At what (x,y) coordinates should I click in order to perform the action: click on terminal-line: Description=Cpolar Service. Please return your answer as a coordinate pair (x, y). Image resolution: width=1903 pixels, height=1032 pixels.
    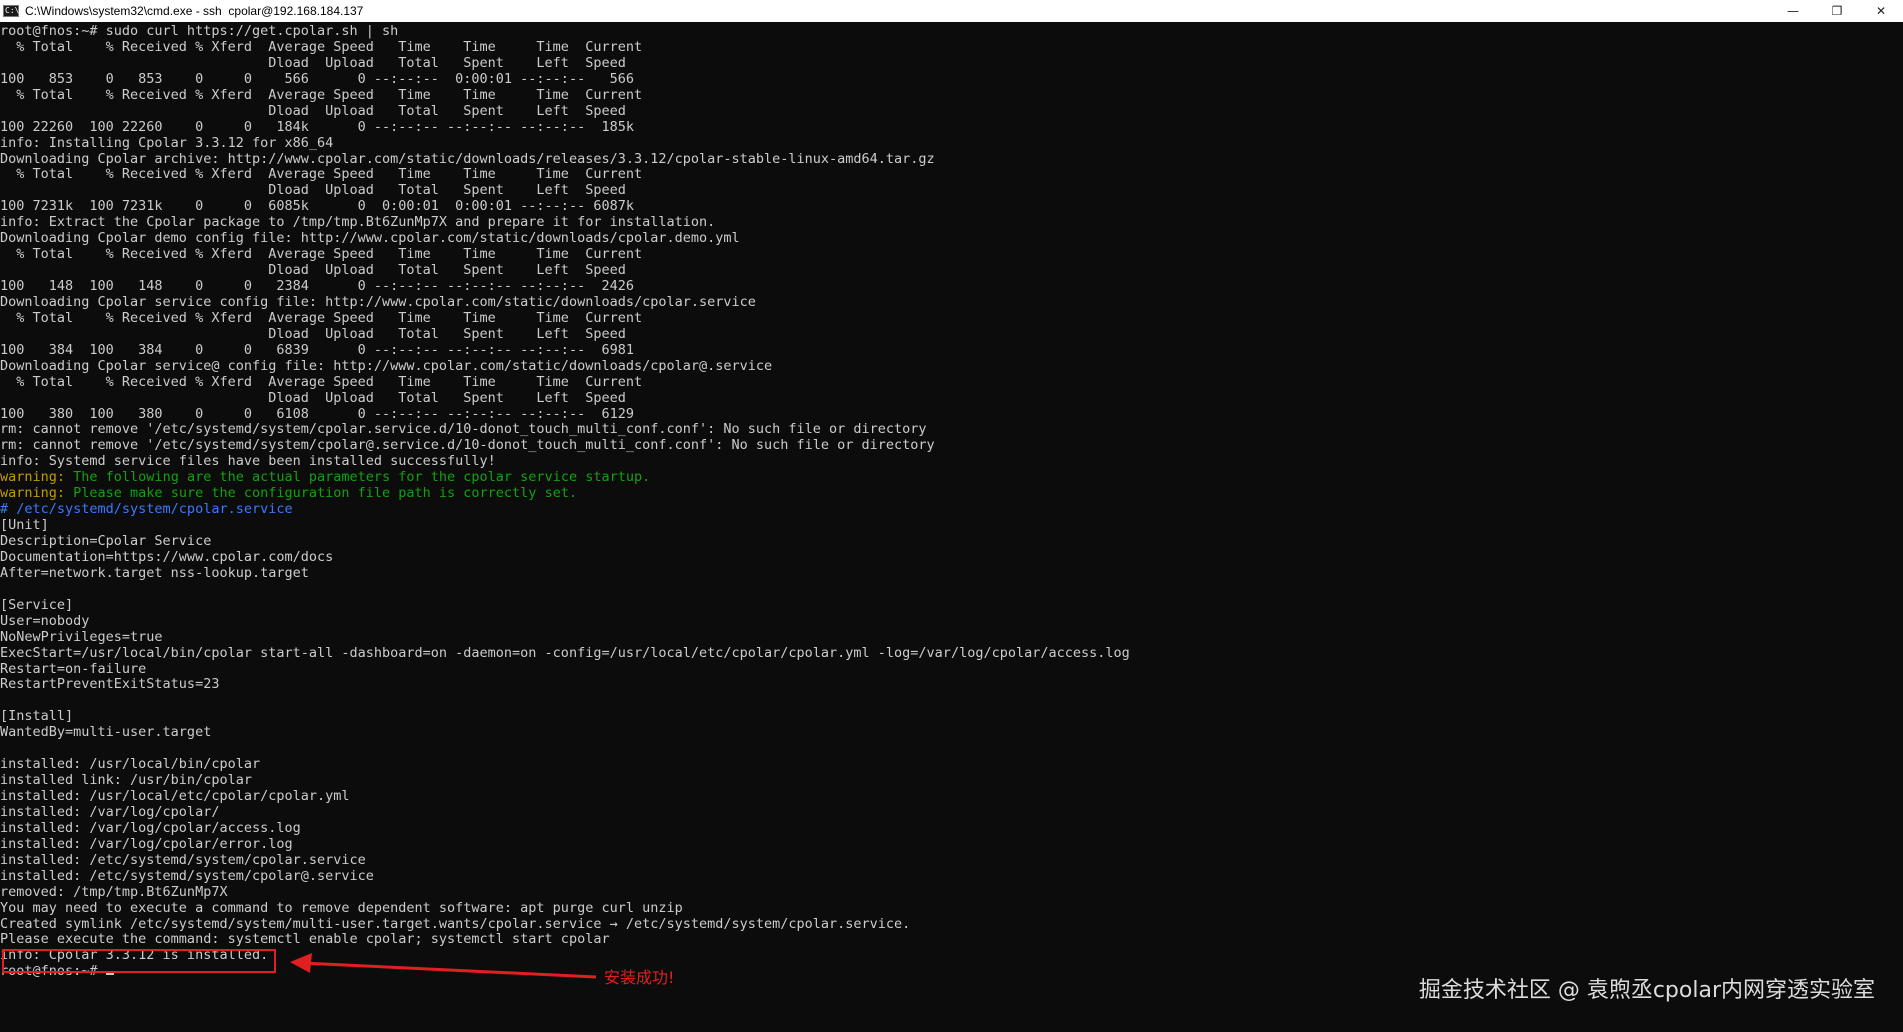
    Looking at the image, I should click on (106, 541).